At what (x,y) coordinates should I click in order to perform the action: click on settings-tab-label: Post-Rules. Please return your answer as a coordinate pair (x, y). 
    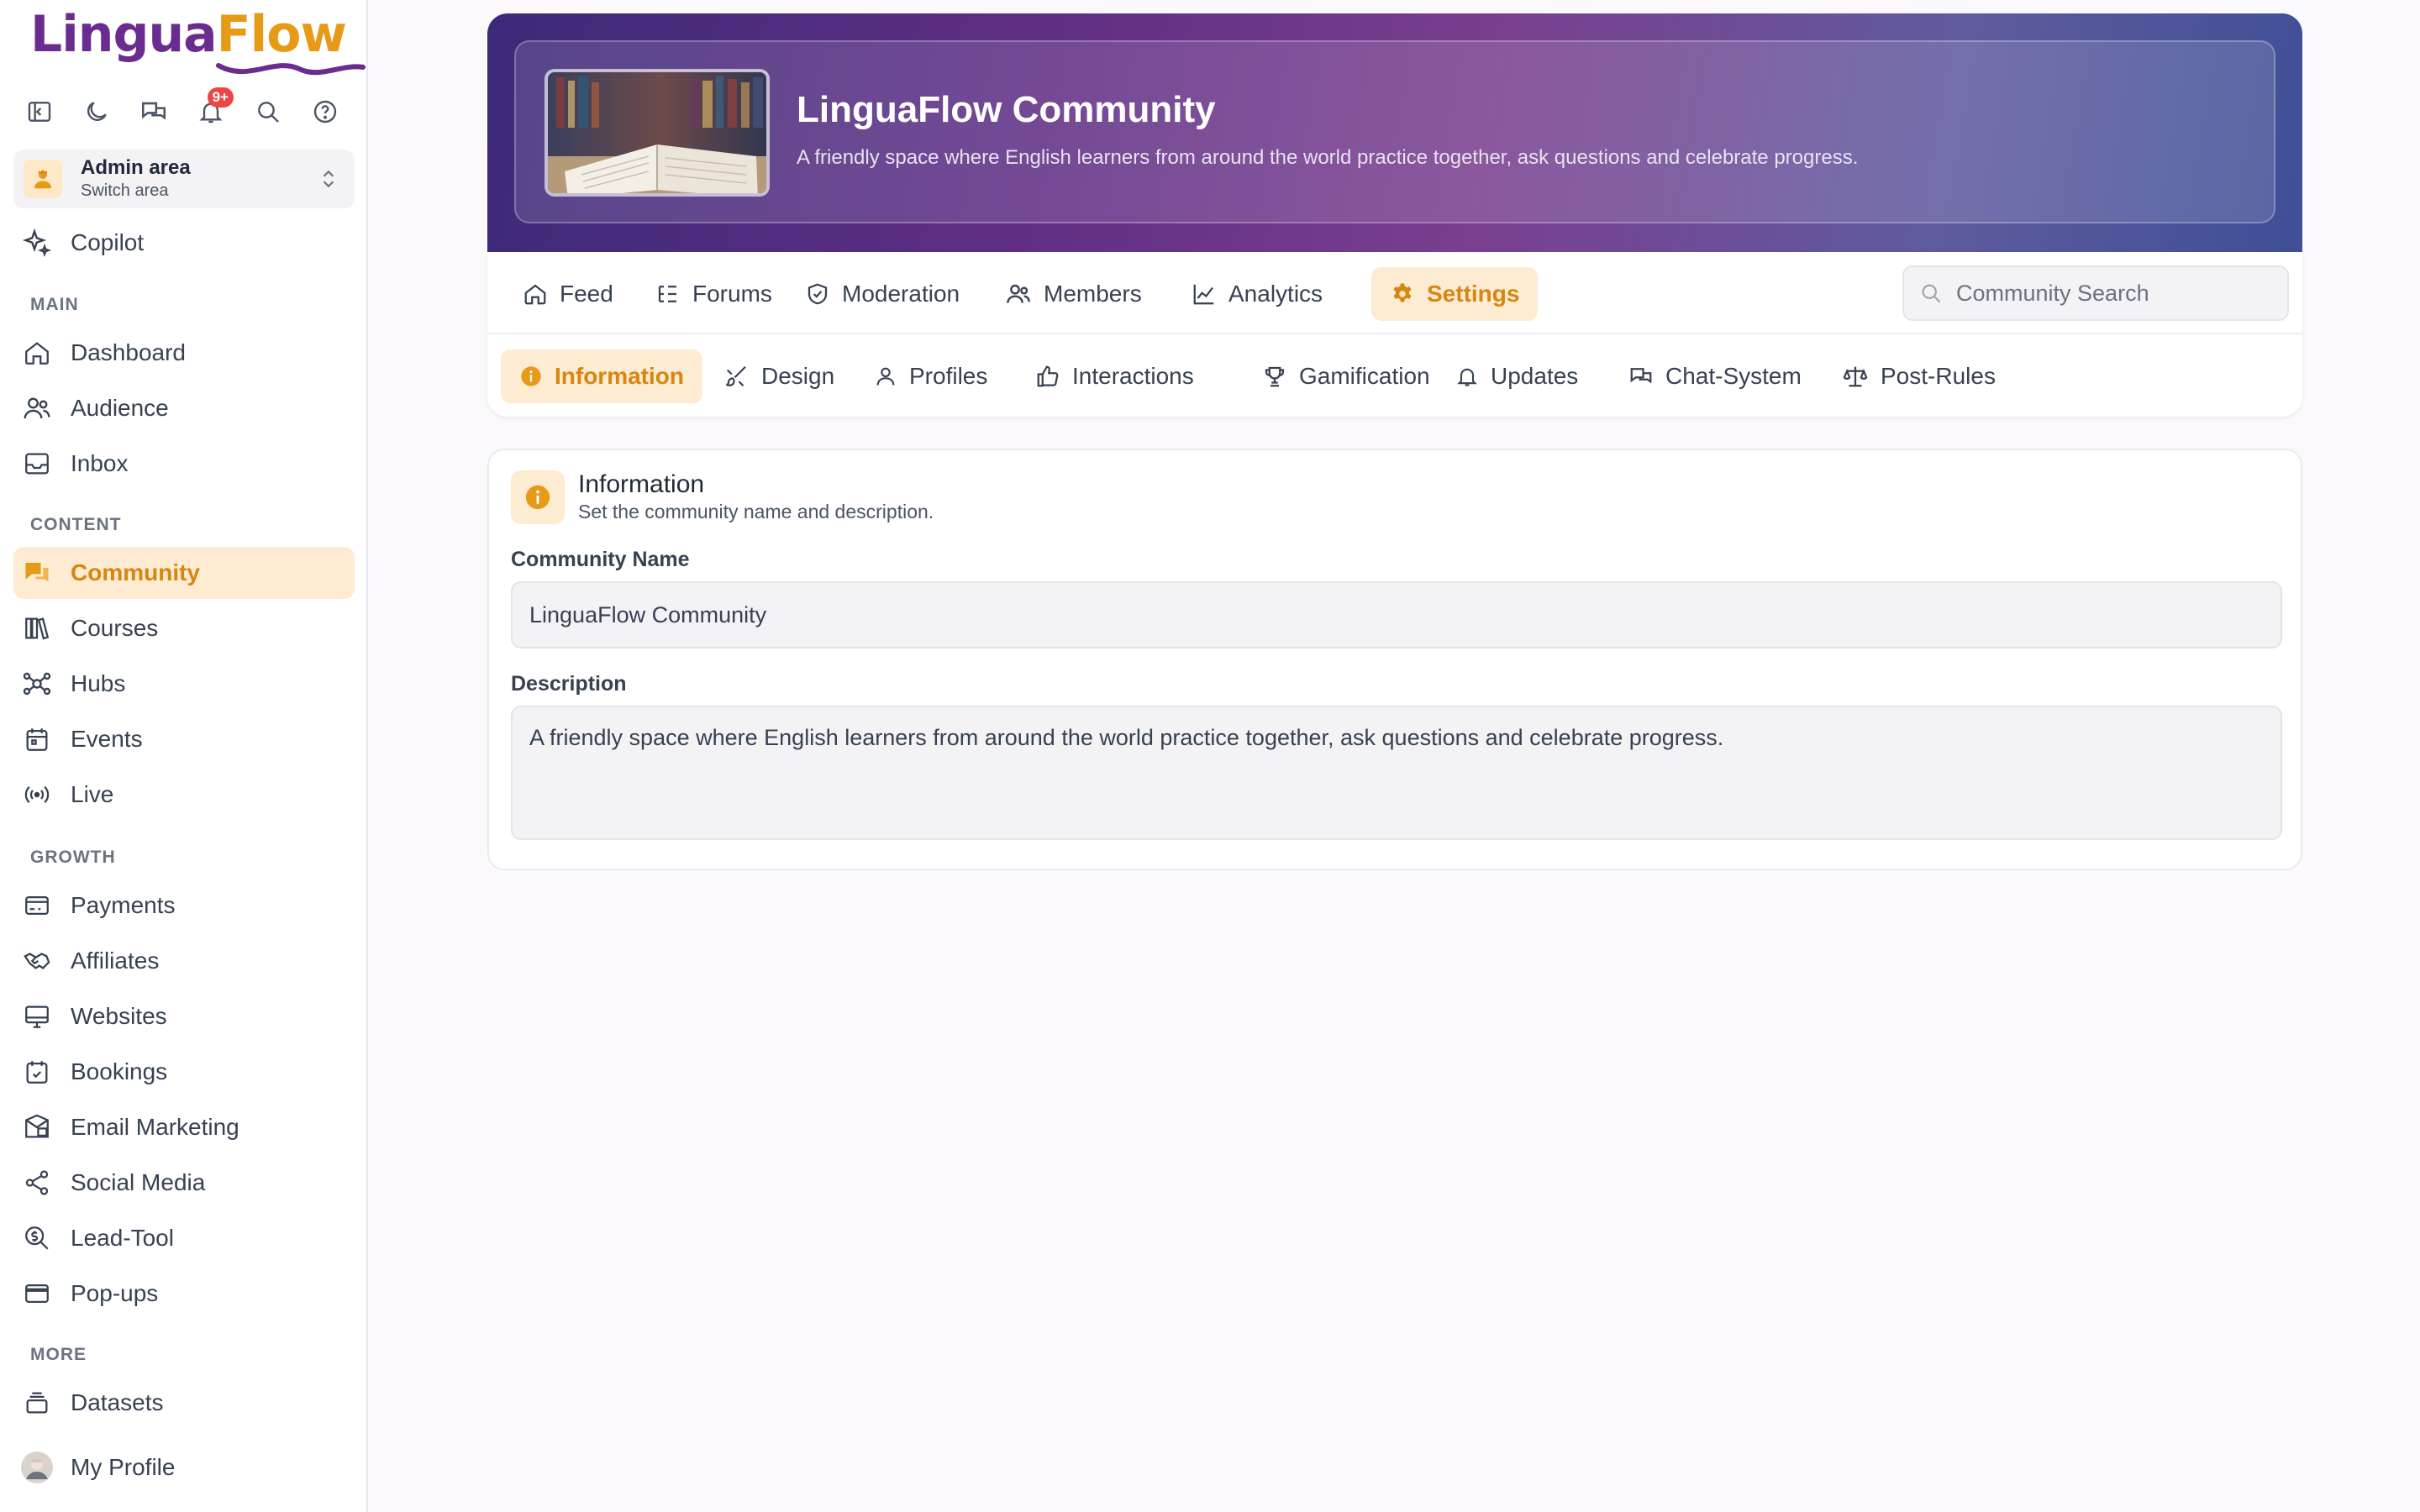
    Looking at the image, I should click on (1938, 376).